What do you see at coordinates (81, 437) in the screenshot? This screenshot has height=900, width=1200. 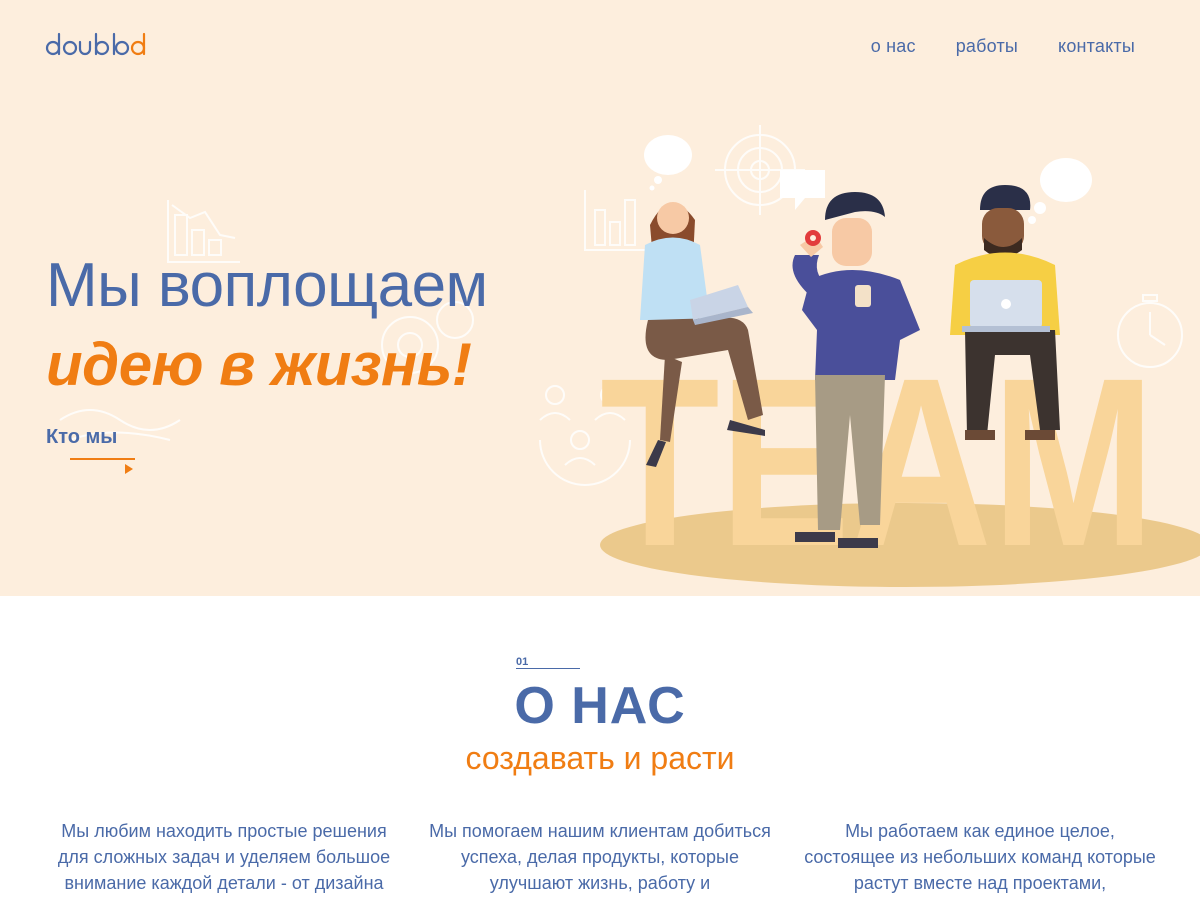 I see `who-we-are-link: Кто мы` at bounding box center [81, 437].